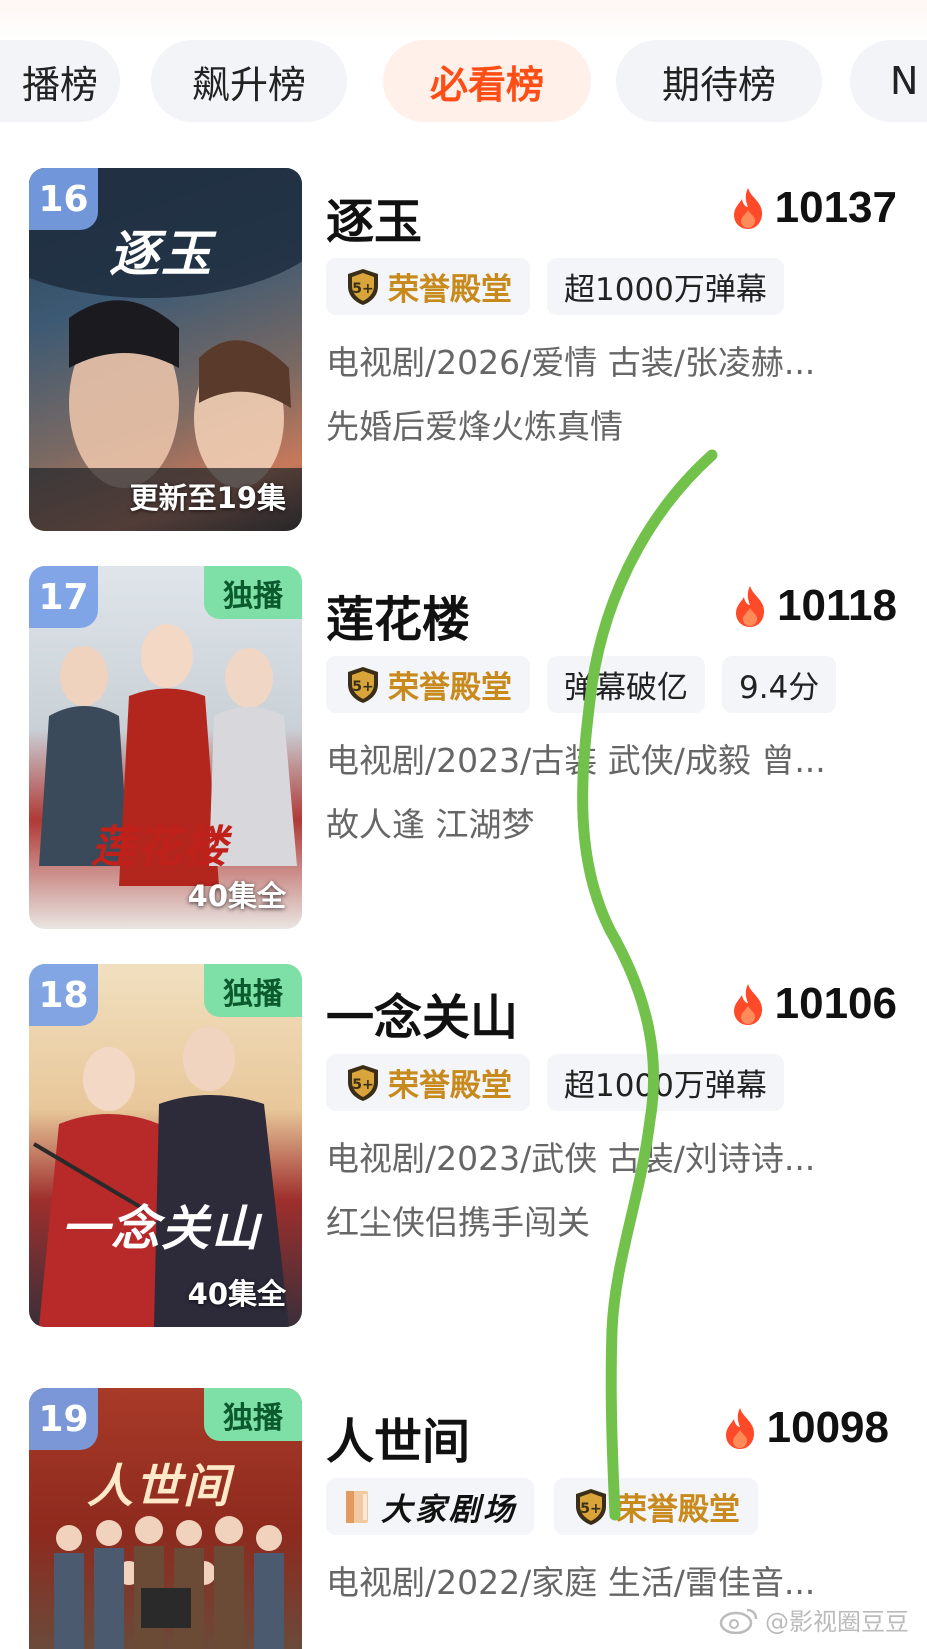  What do you see at coordinates (357, 1506) in the screenshot?
I see `book-icon` at bounding box center [357, 1506].